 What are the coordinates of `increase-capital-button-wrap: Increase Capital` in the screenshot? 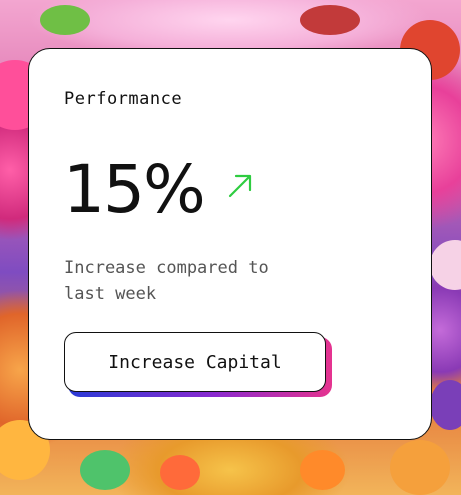 It's located at (198, 364).